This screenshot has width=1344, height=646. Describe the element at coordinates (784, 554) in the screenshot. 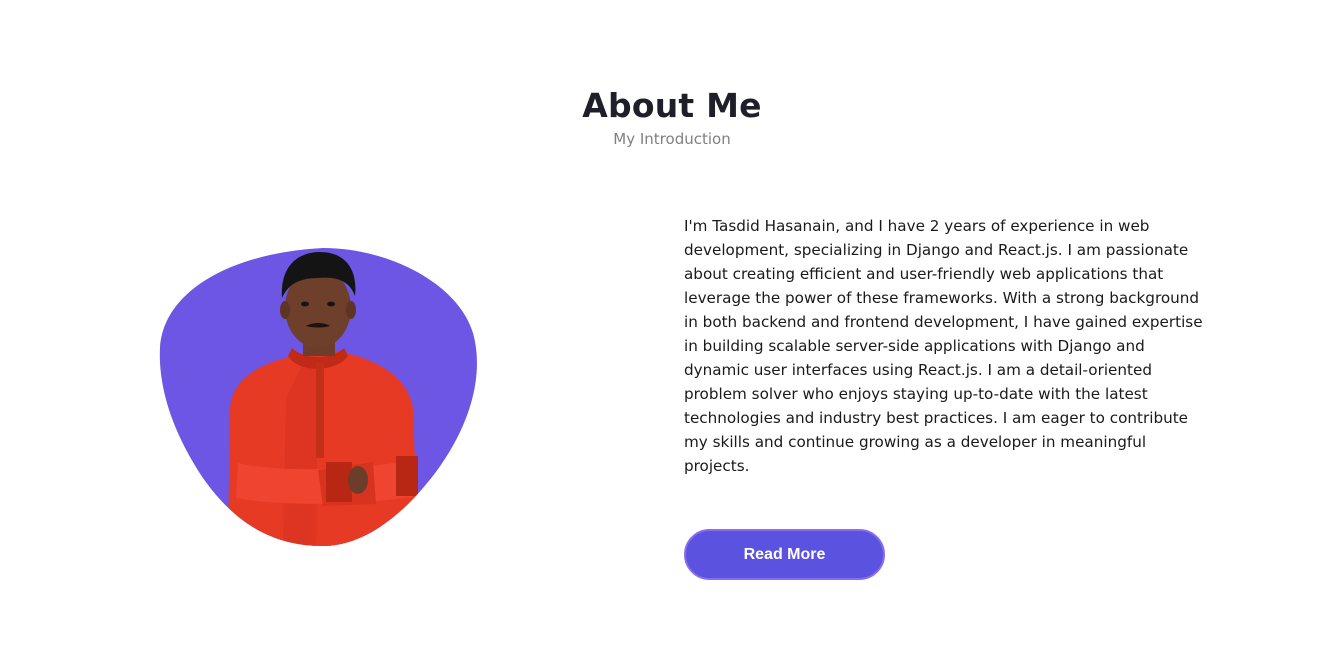

I see `read-more-button: Read More` at that location.